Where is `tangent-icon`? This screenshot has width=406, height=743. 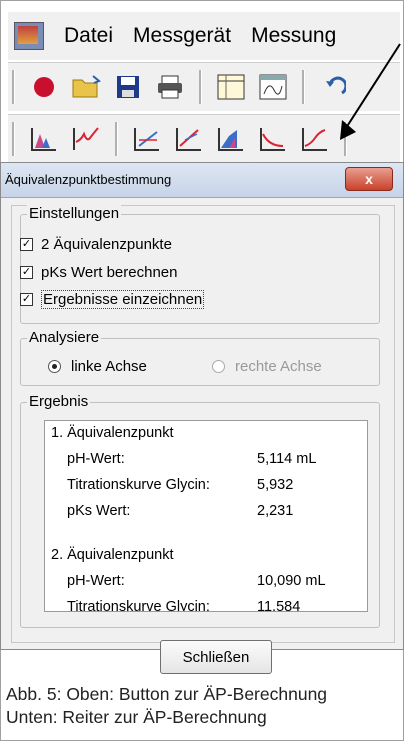 tangent-icon is located at coordinates (146, 139).